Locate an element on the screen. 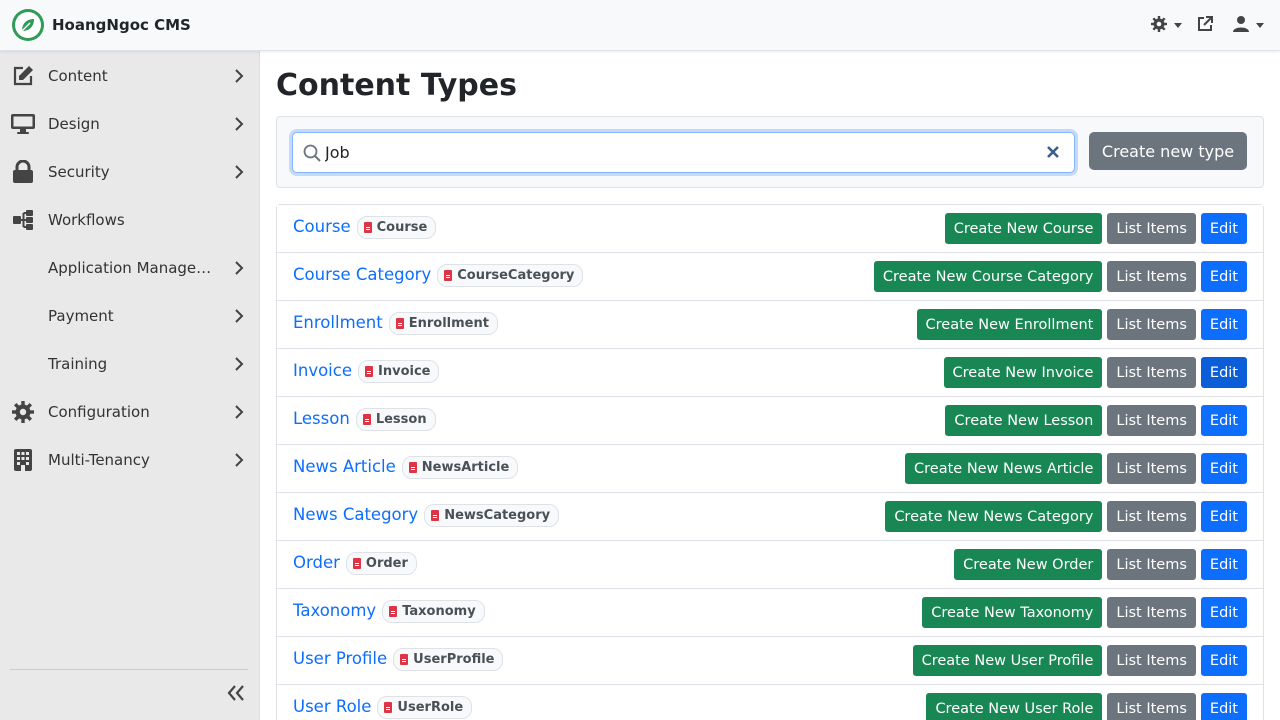  technical-name: Invoice is located at coordinates (404, 371).